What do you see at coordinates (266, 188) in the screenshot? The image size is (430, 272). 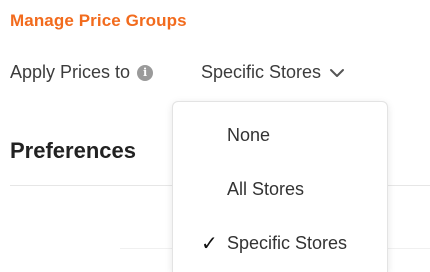 I see `option-label: All Stores` at bounding box center [266, 188].